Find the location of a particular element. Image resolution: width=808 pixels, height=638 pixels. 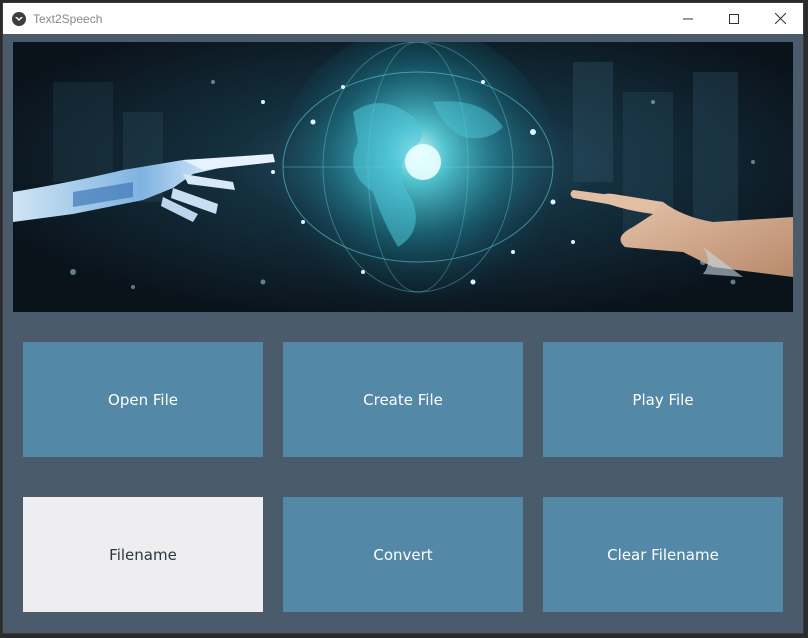

create-file-button: Create File is located at coordinates (403, 399).